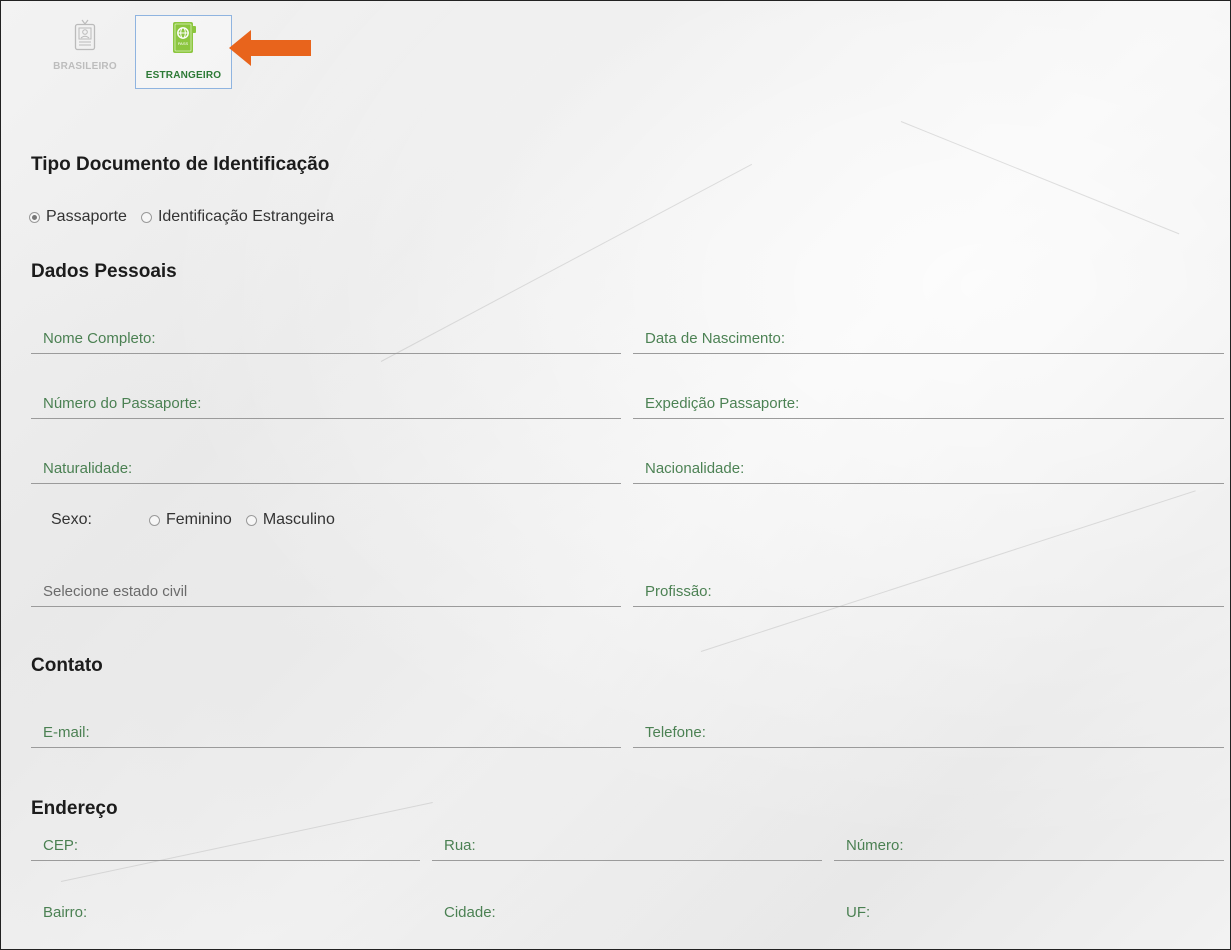 The image size is (1231, 950). Describe the element at coordinates (182, 43) in the screenshot. I see `passport-icon-text: PASS` at that location.